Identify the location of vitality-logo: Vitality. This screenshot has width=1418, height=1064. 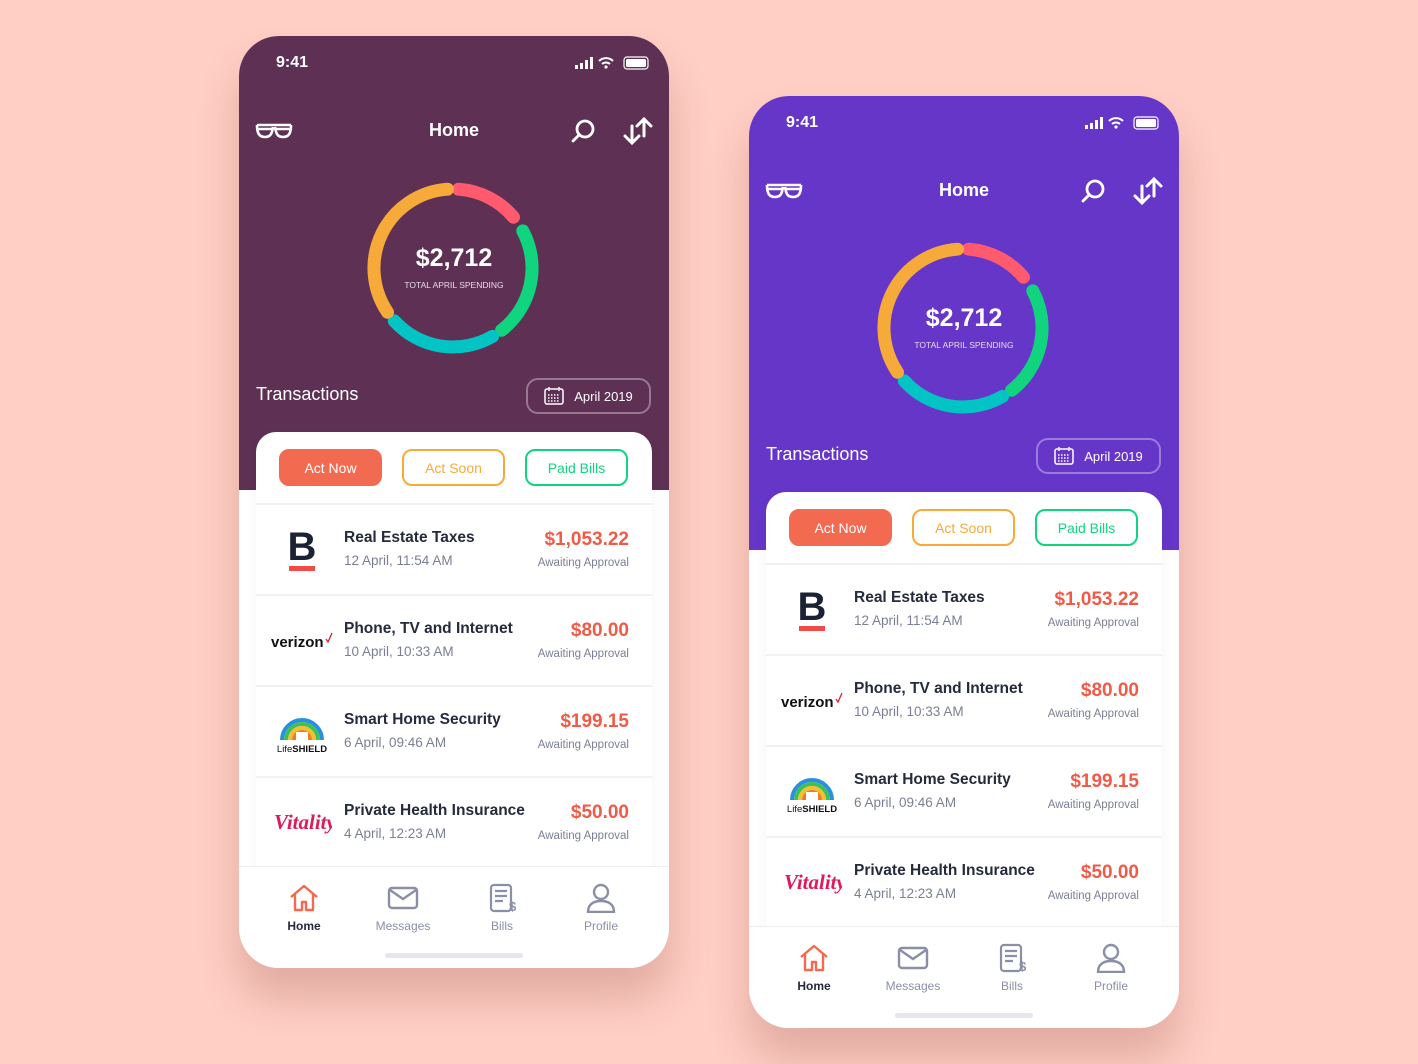
(302, 823).